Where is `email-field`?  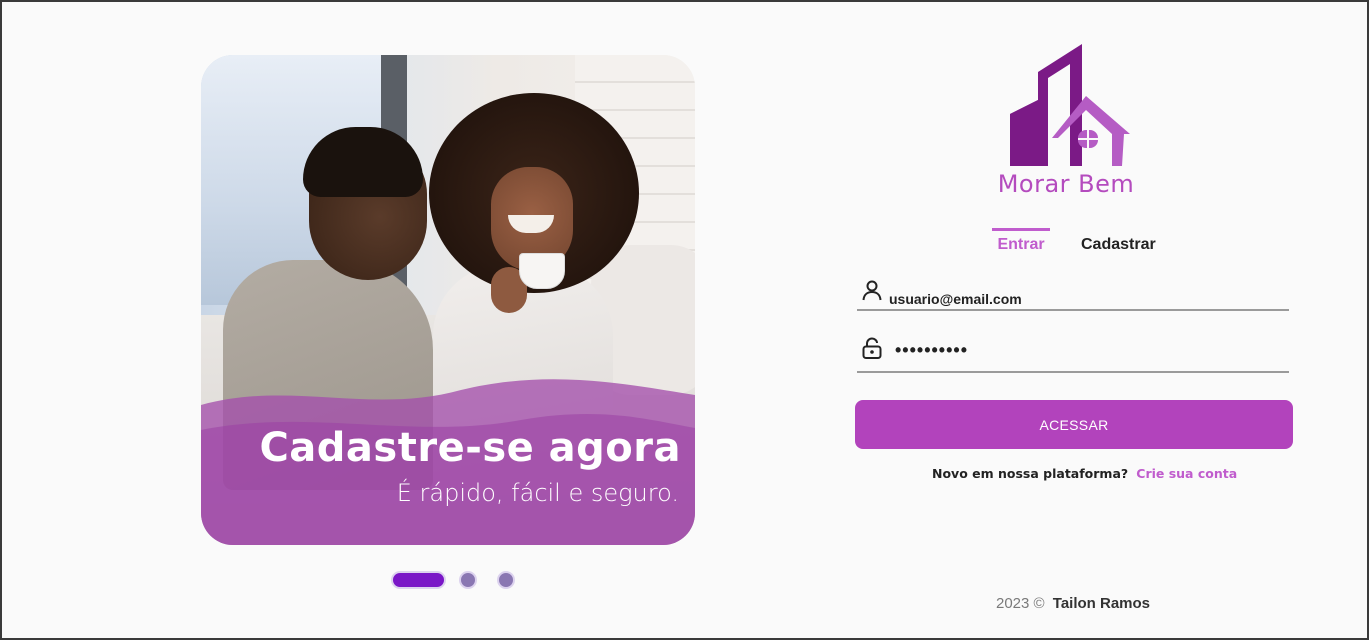
email-field is located at coordinates (1073, 294).